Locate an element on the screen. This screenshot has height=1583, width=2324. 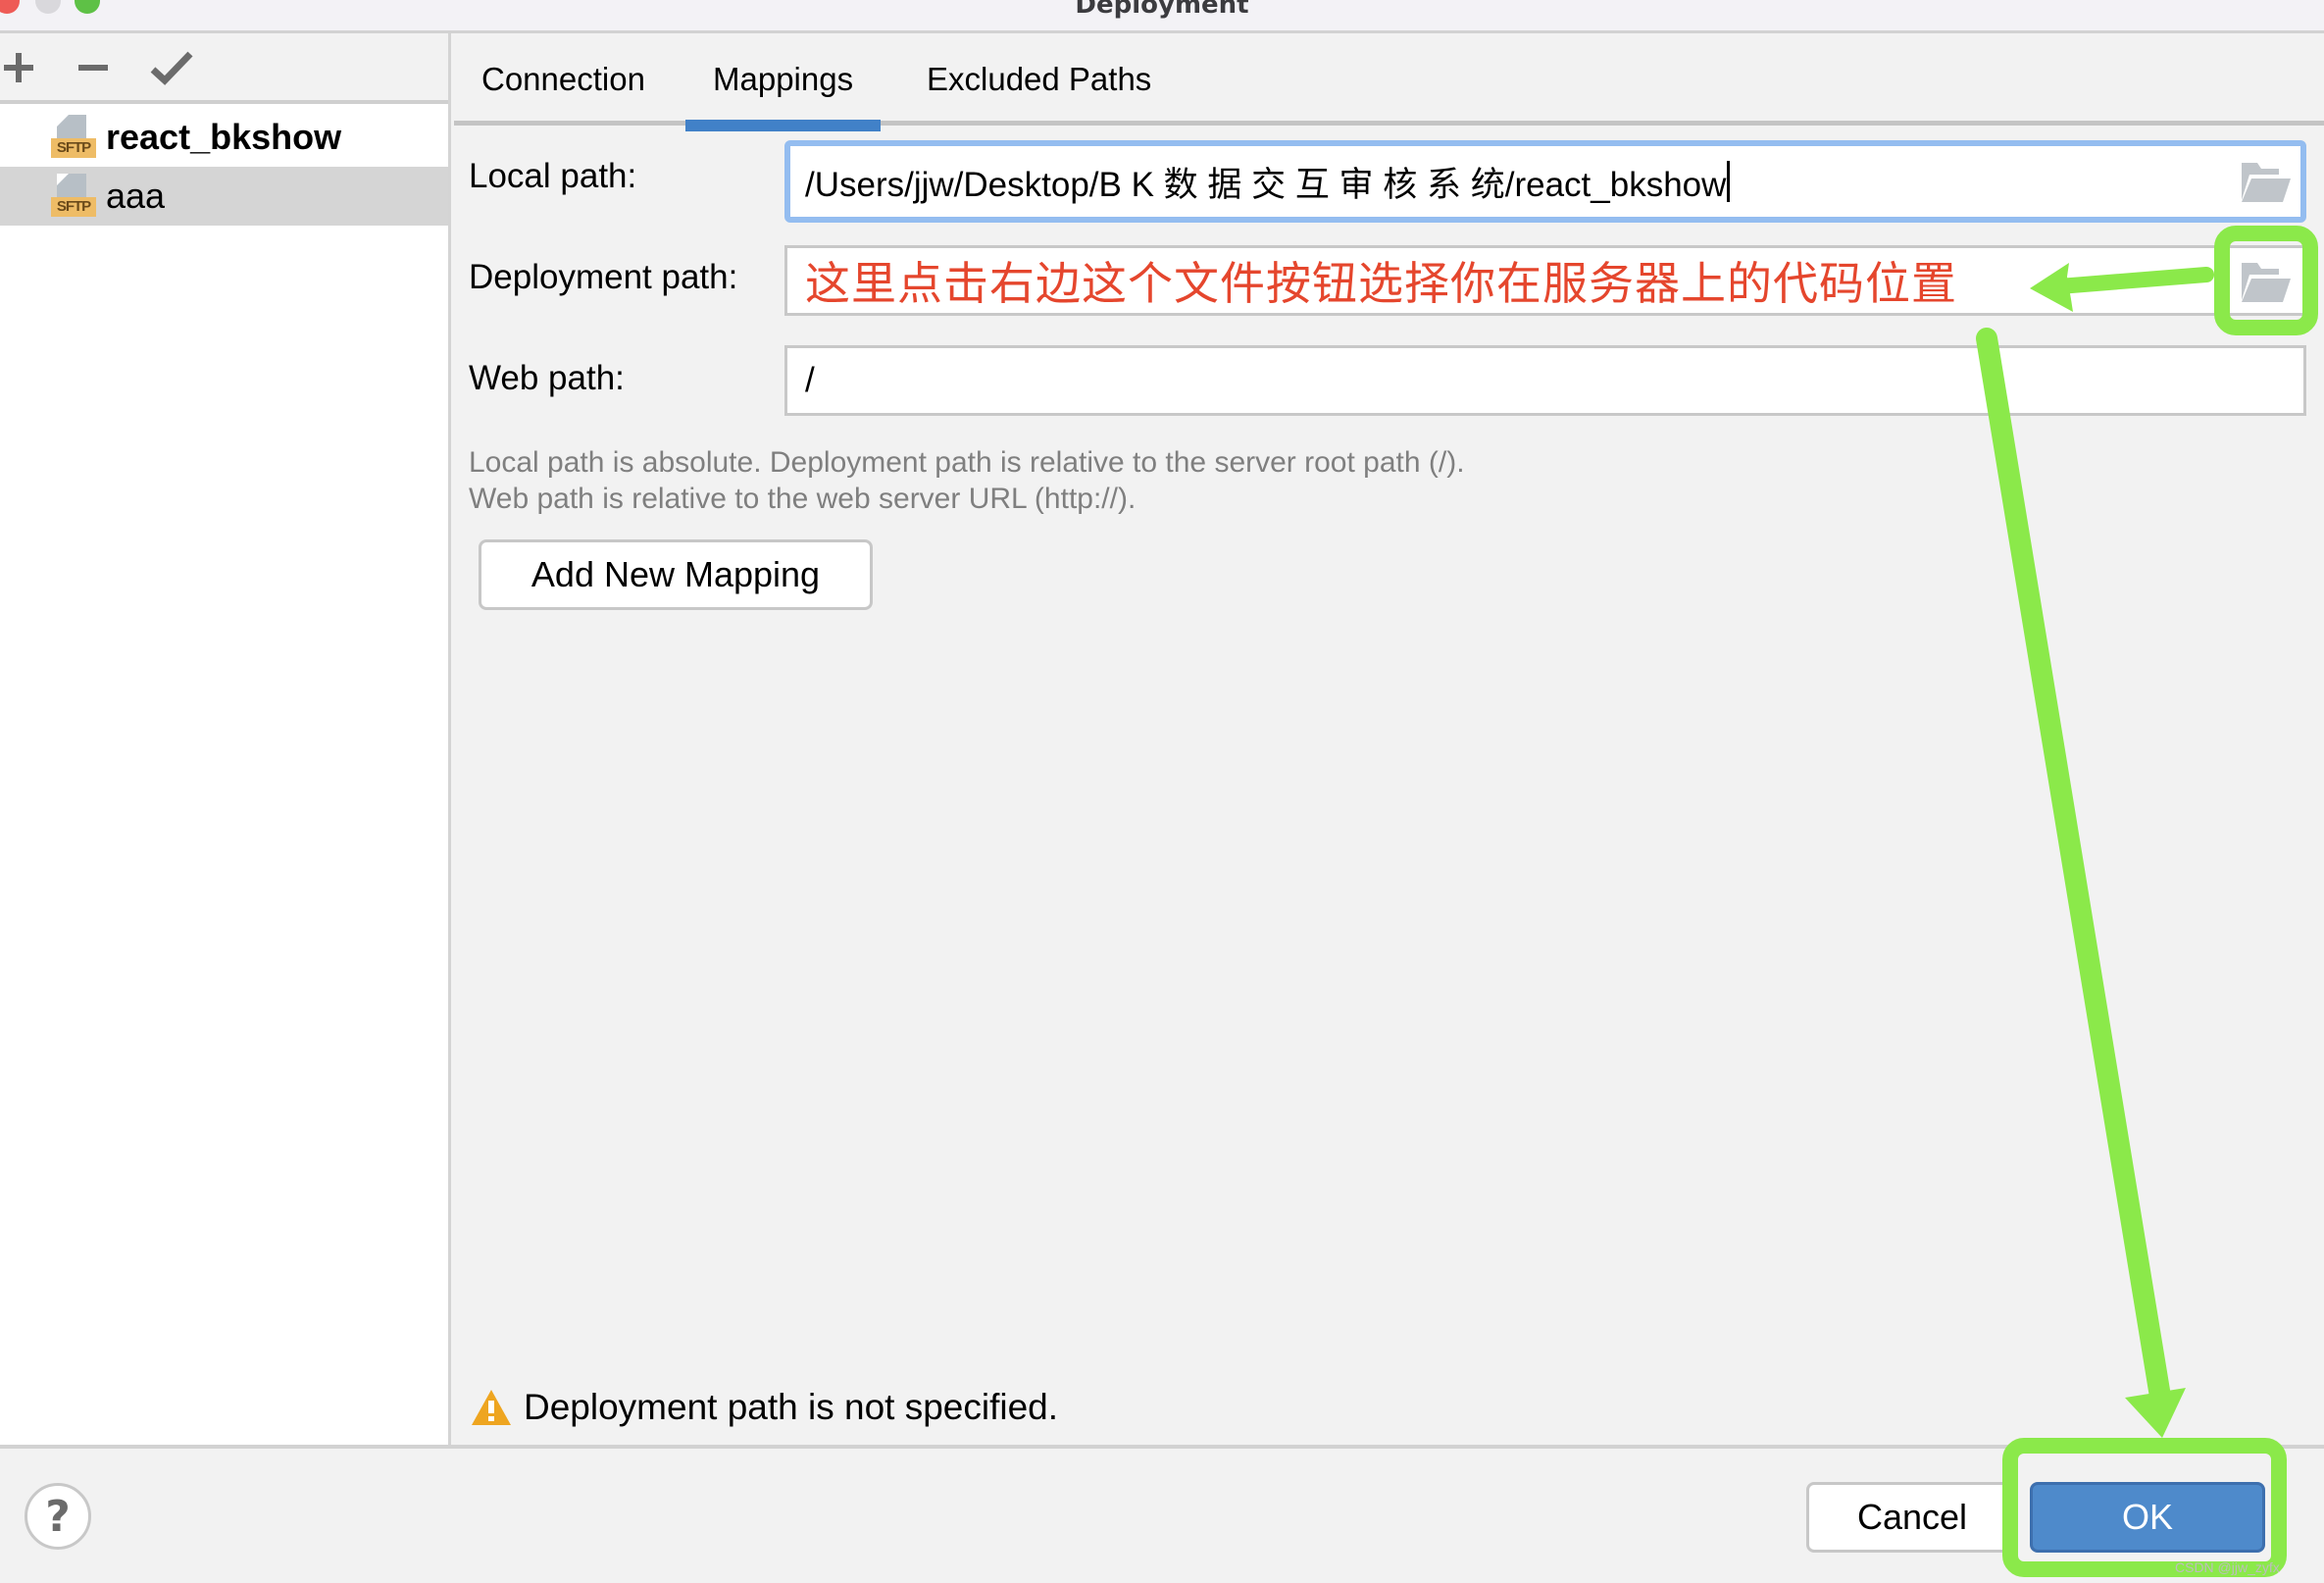
web-path-value: / is located at coordinates (810, 380).